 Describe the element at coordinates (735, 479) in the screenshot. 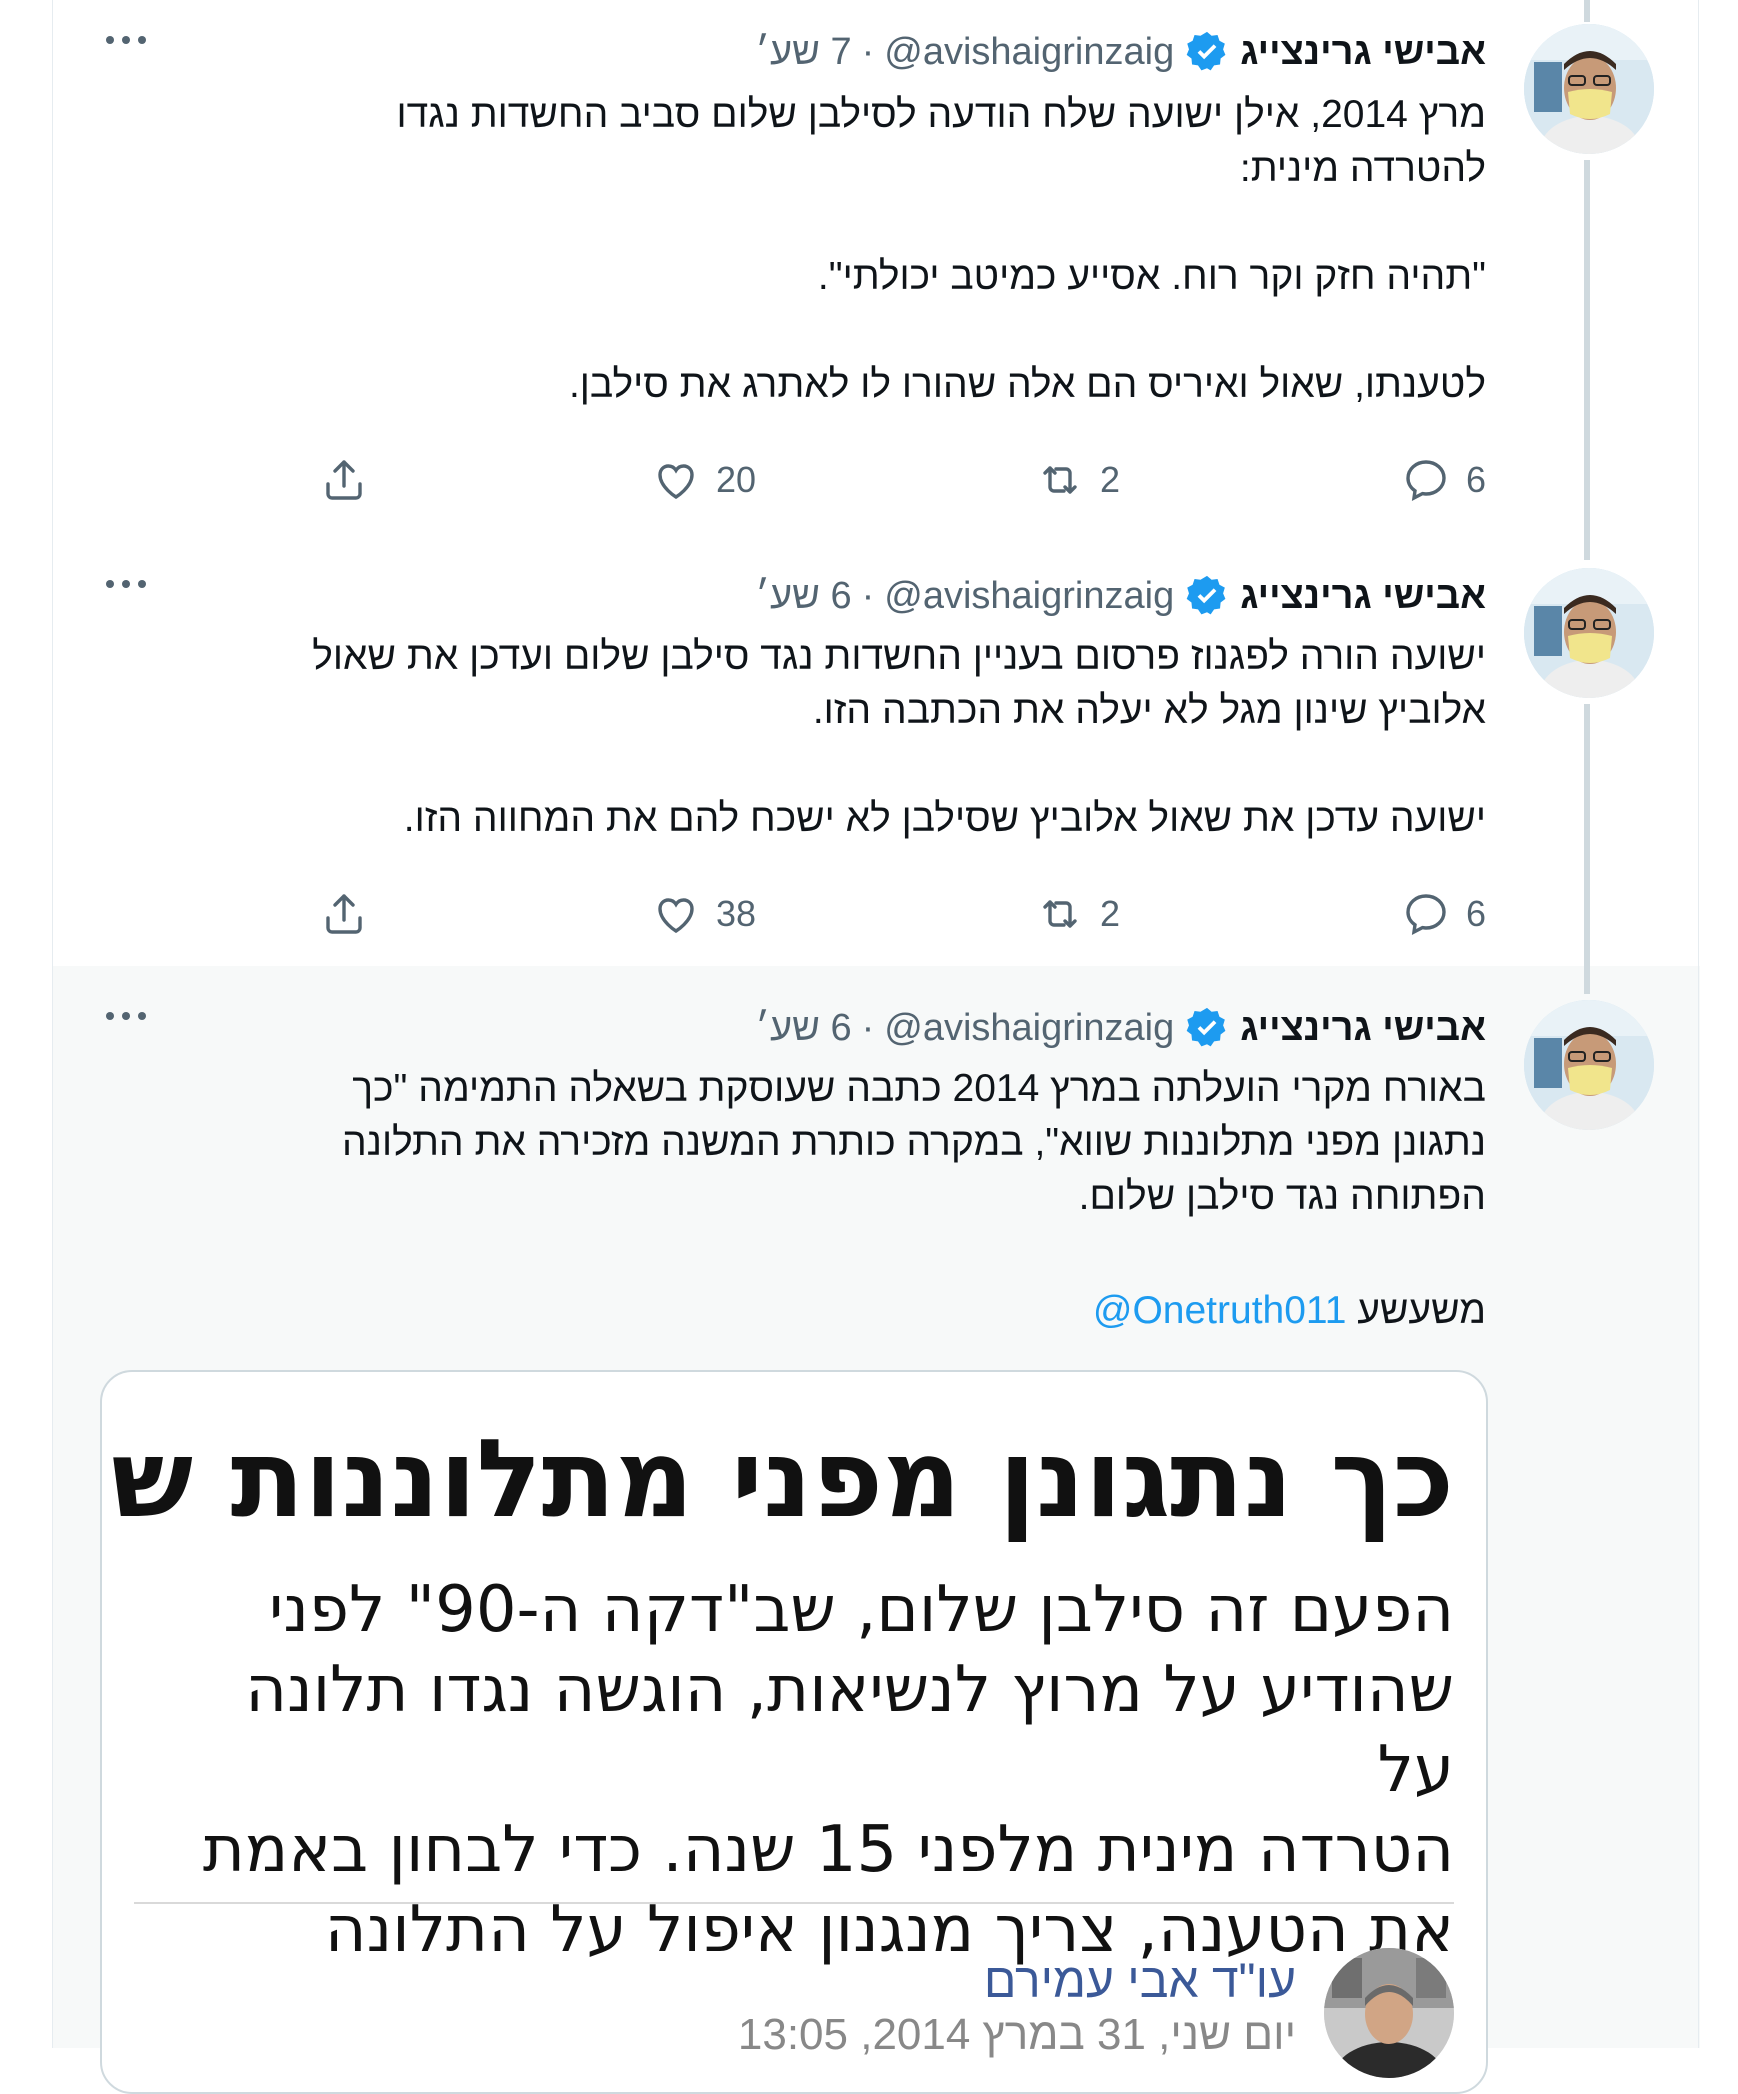

I see `like-count: 20` at that location.